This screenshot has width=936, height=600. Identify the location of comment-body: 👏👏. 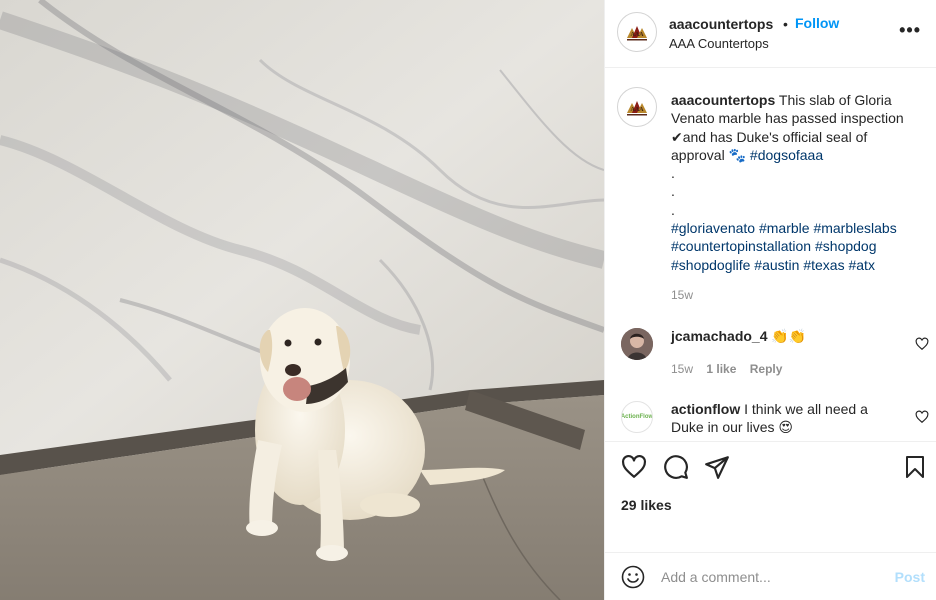
(787, 336).